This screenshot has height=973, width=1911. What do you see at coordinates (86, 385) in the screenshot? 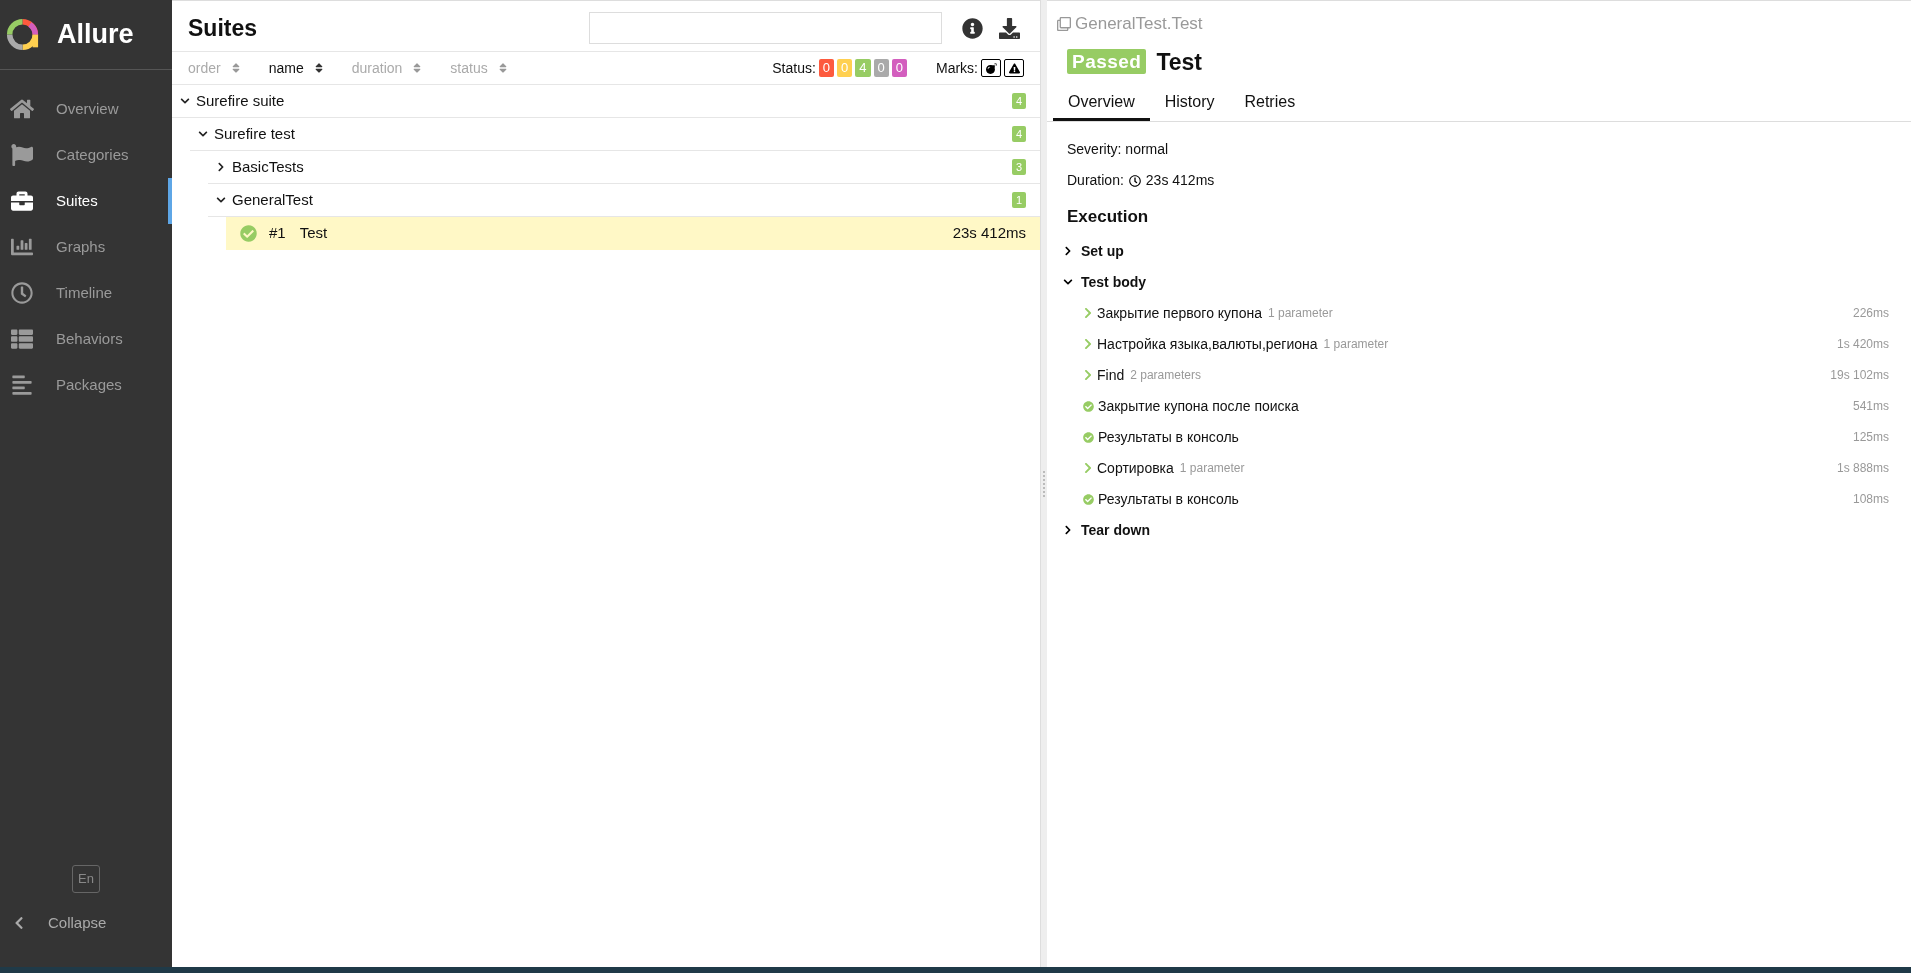
I see `nav-item: Packages` at bounding box center [86, 385].